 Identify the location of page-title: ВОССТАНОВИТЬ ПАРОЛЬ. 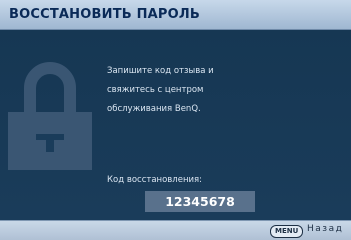
(105, 14).